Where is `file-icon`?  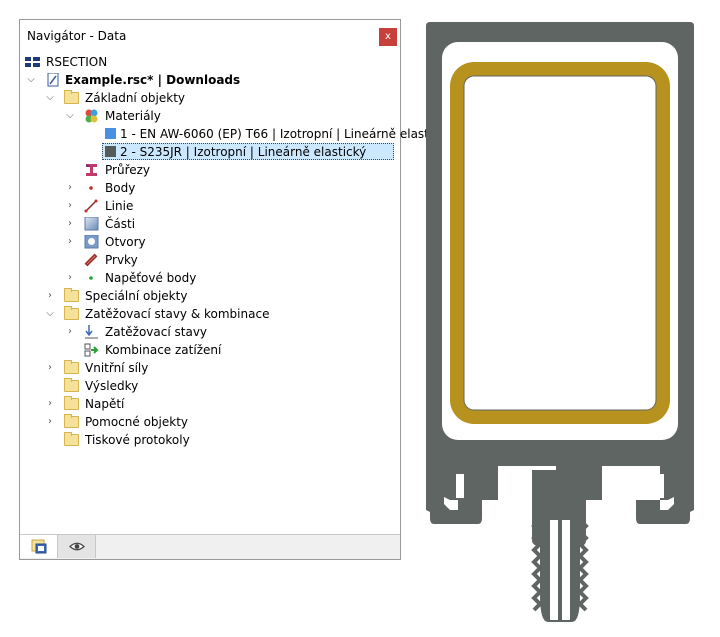
file-icon is located at coordinates (53, 79).